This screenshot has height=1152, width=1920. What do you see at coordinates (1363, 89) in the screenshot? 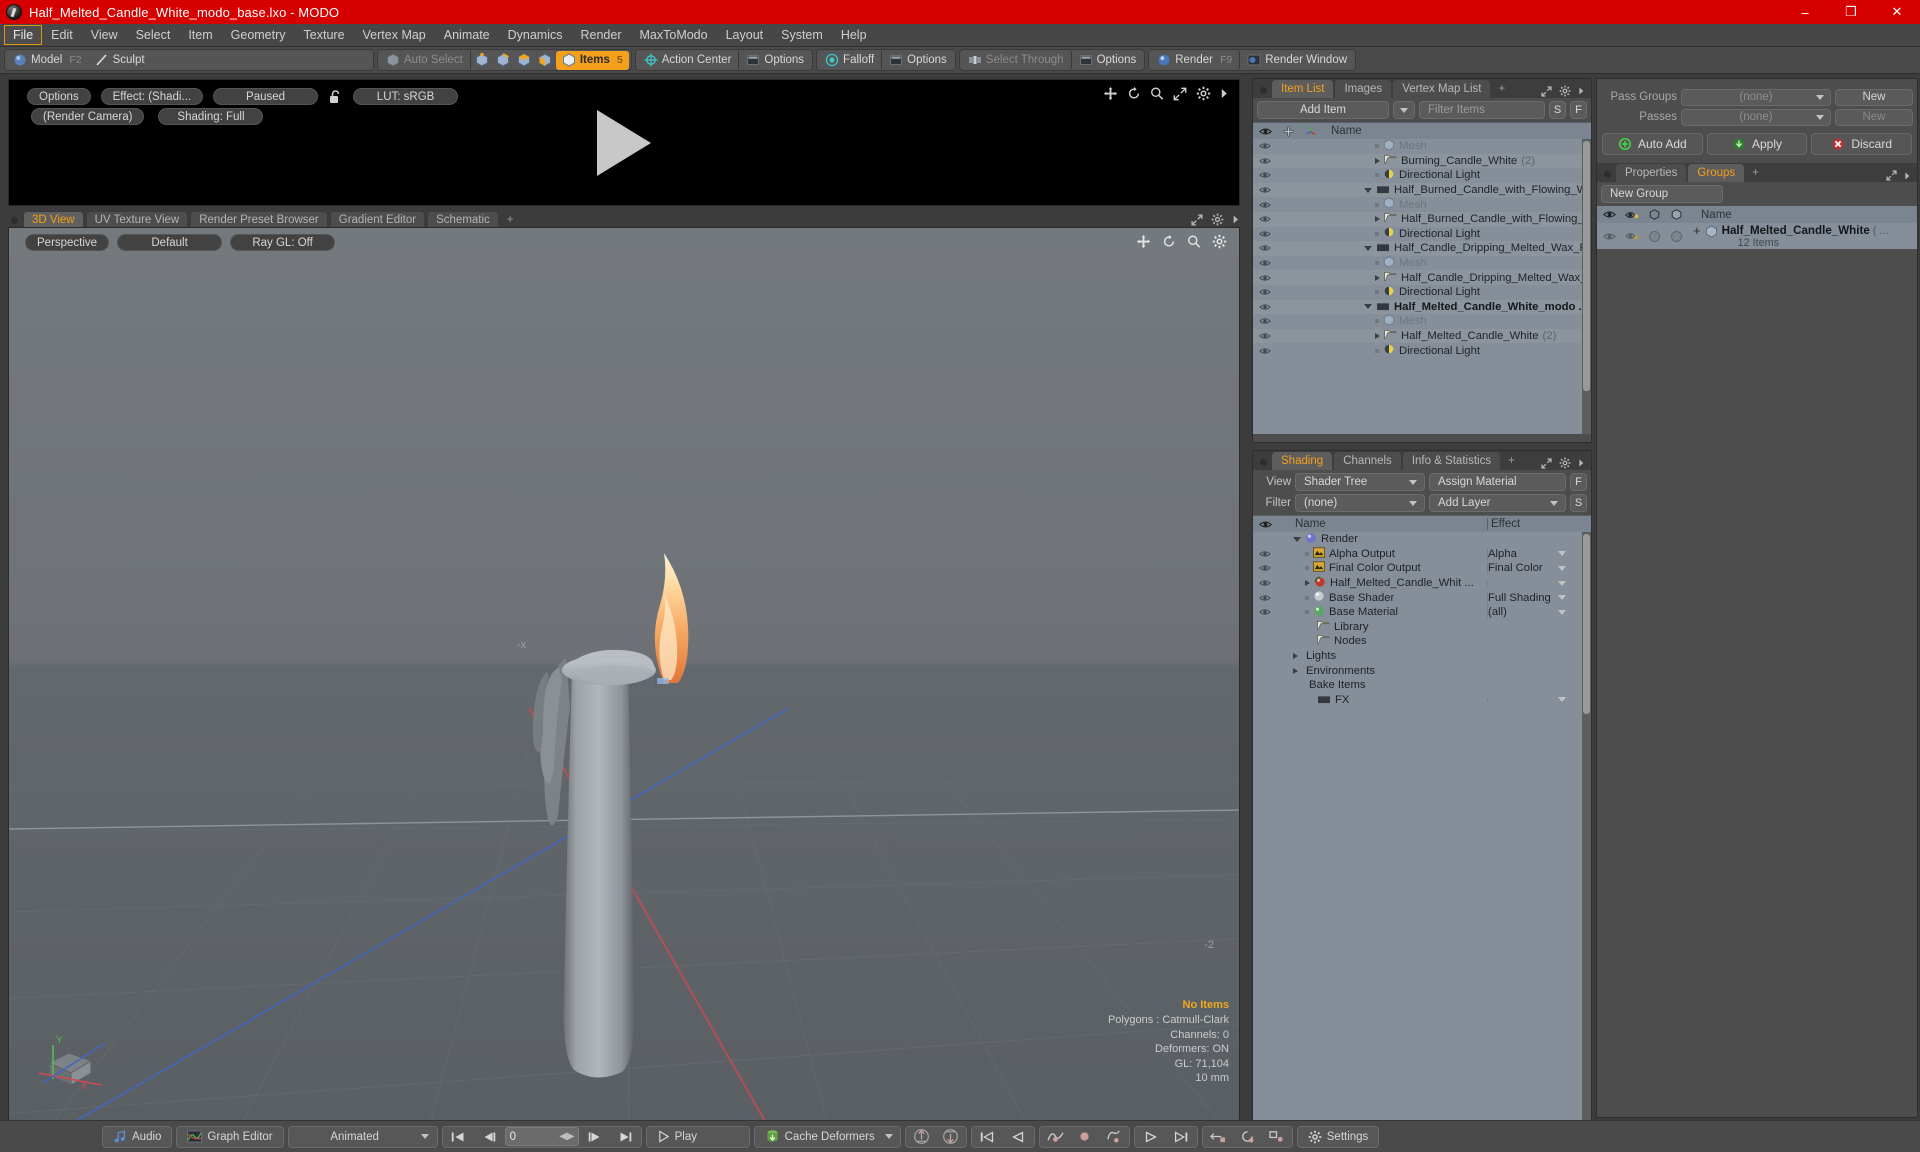
I see `tab-images: Images` at bounding box center [1363, 89].